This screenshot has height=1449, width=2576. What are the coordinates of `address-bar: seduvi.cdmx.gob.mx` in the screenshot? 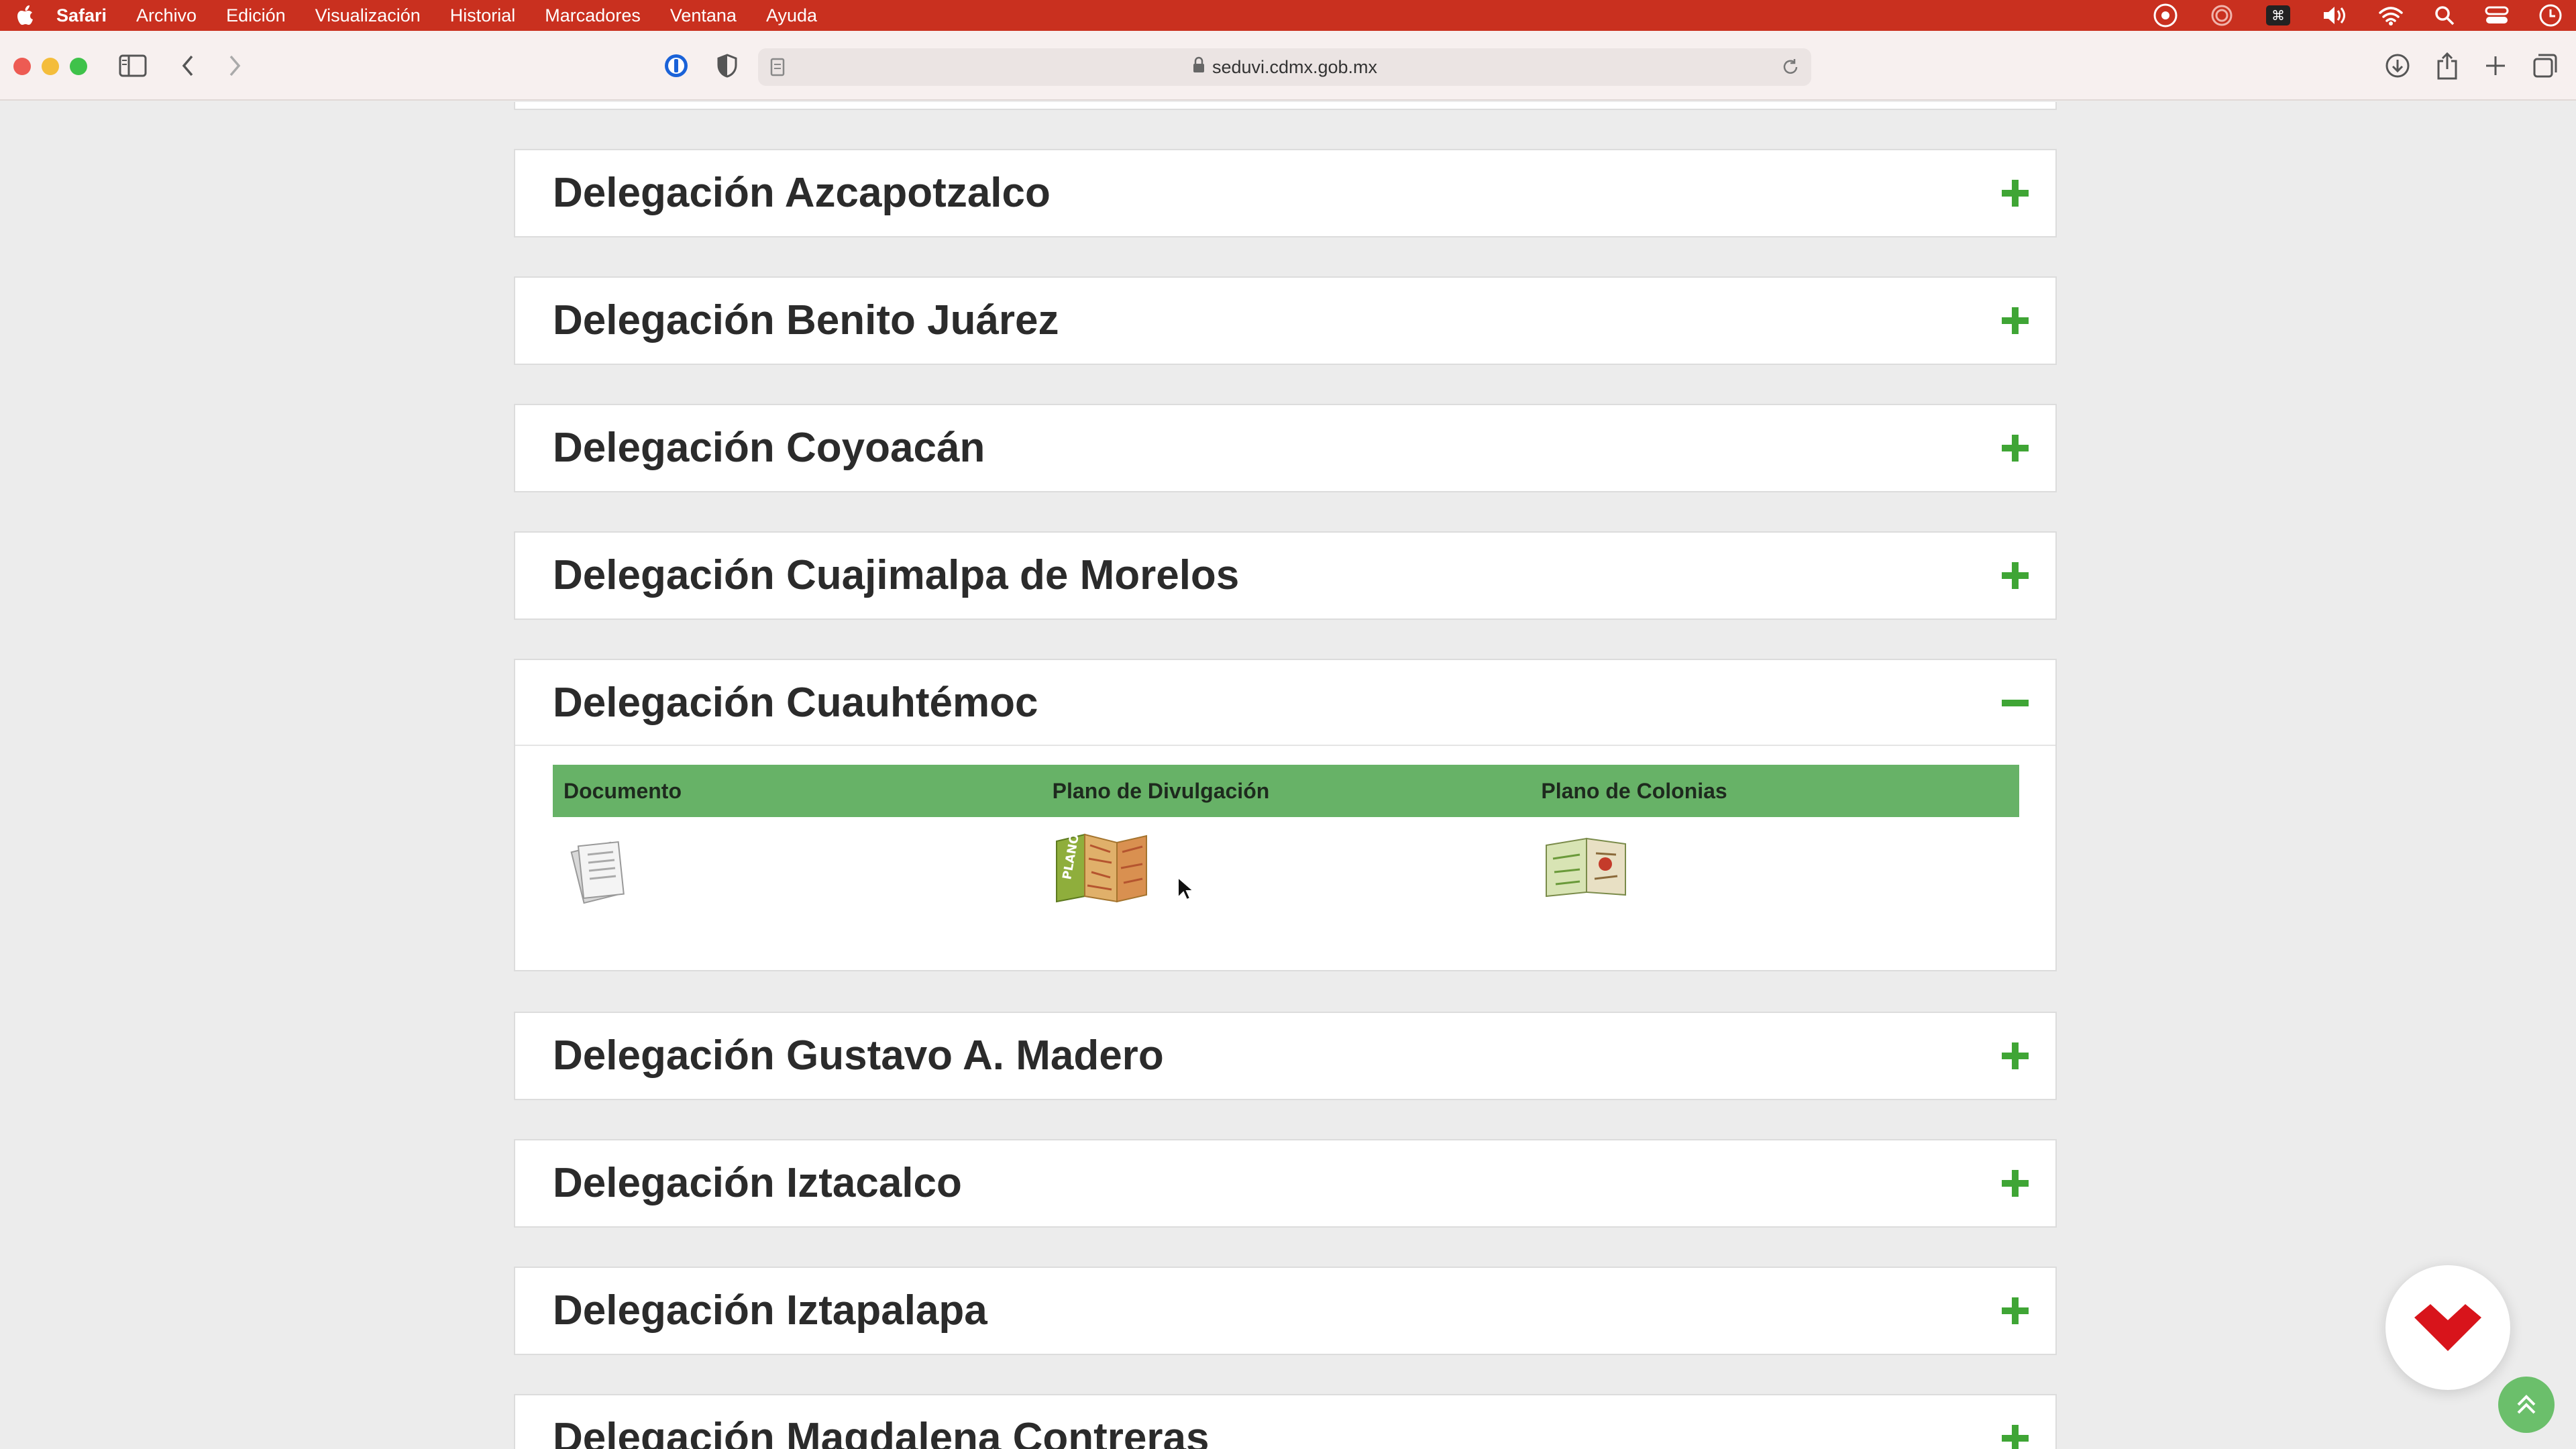 It's located at (1284, 67).